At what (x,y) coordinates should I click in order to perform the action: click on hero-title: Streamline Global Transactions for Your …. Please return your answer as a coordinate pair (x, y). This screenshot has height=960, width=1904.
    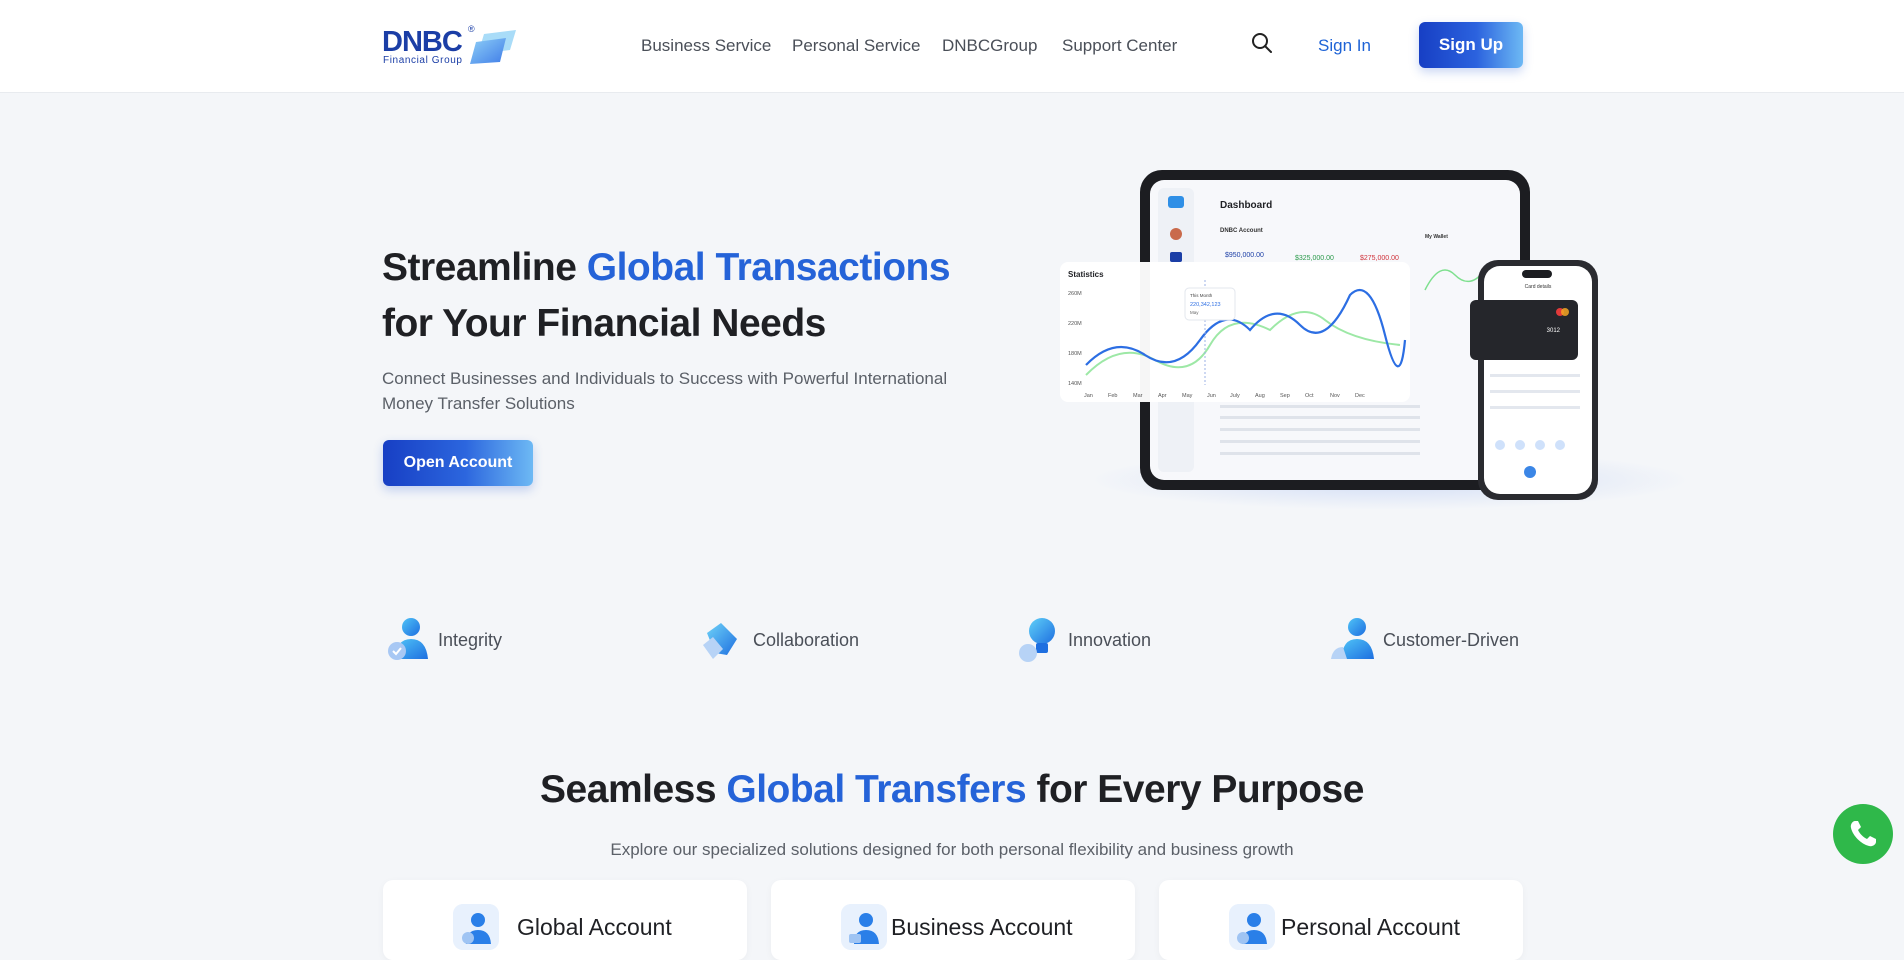
    Looking at the image, I should click on (666, 296).